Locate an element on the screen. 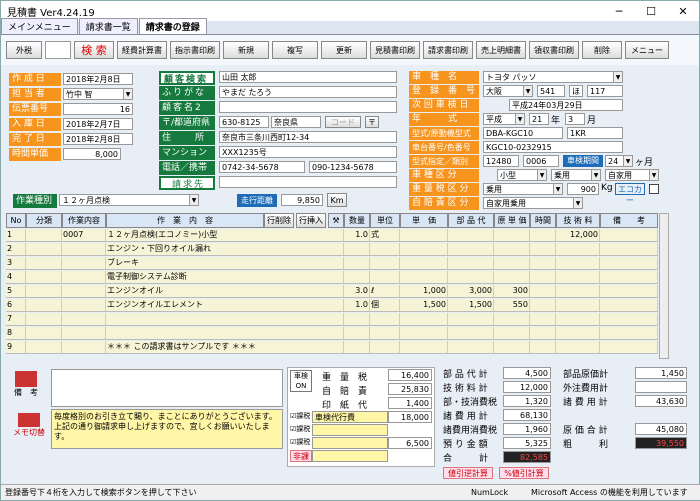 This screenshot has height=501, width=700. table-row: 5 エンジンオイル 3.0 ℓ 1,000 3,000 300 is located at coordinates (332, 291).